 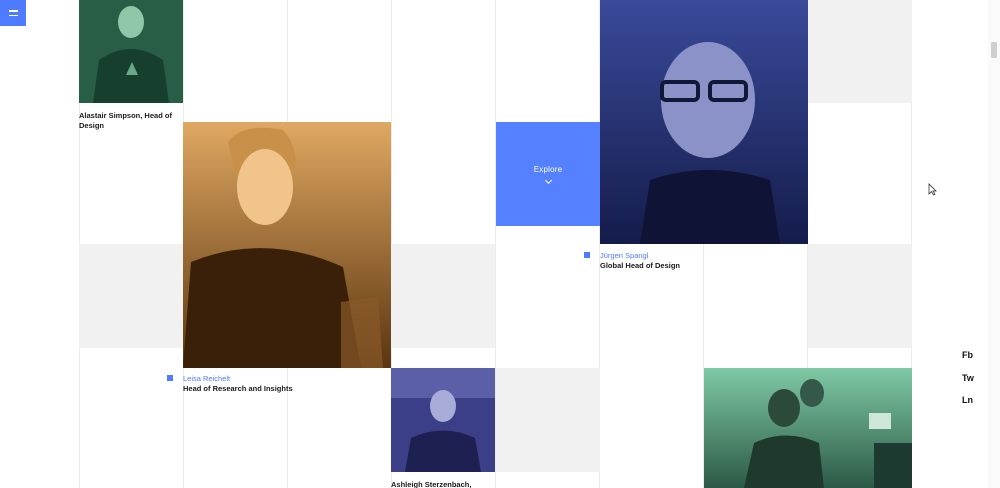 What do you see at coordinates (548, 180) in the screenshot?
I see `chevron-down-icon` at bounding box center [548, 180].